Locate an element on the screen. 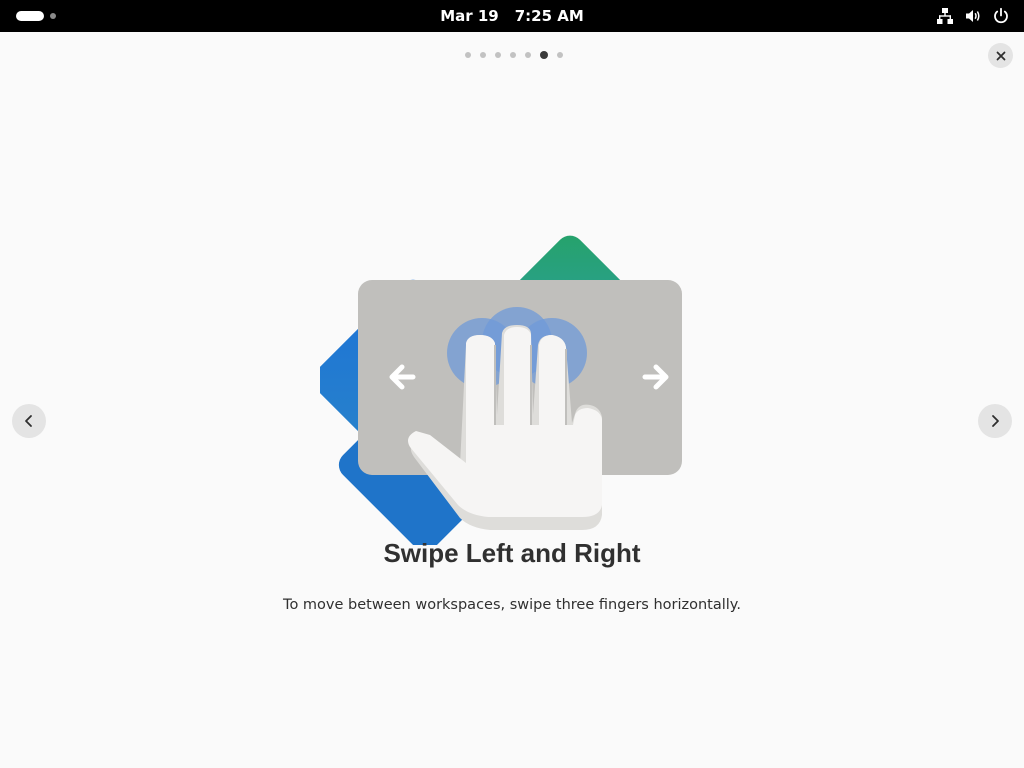  volume-icon is located at coordinates (973, 16).